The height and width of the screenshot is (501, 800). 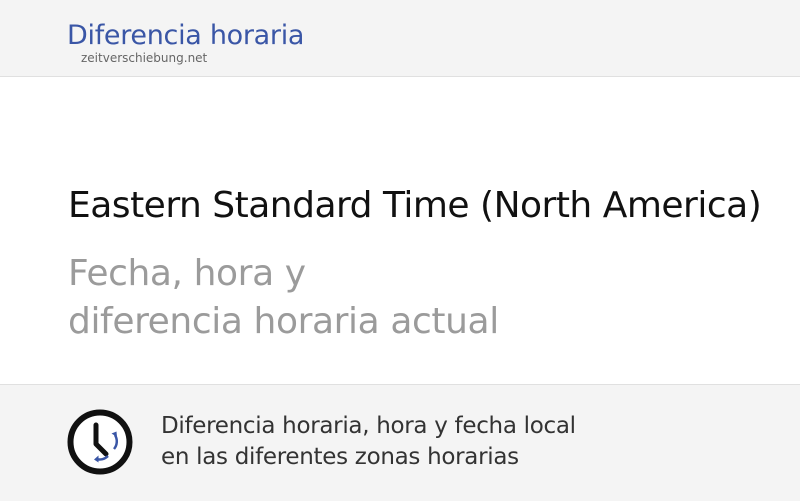 I want to click on footer-tagline-line-2: en las diferentes zonas horarias, so click(x=340, y=457).